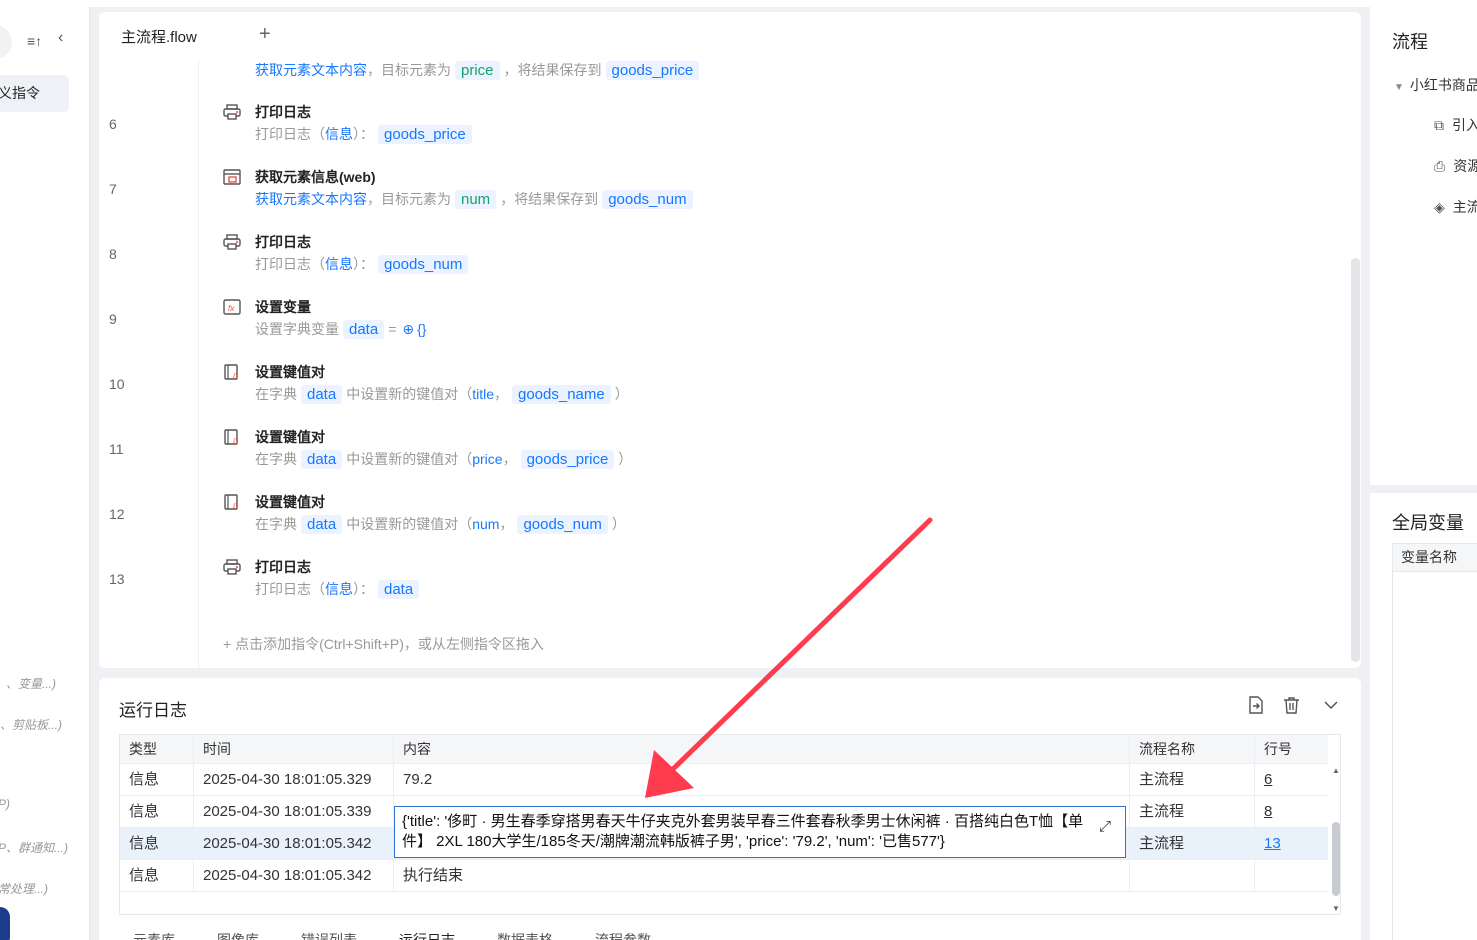 The width and height of the screenshot is (1477, 940). I want to click on key-label: num, so click(486, 524).